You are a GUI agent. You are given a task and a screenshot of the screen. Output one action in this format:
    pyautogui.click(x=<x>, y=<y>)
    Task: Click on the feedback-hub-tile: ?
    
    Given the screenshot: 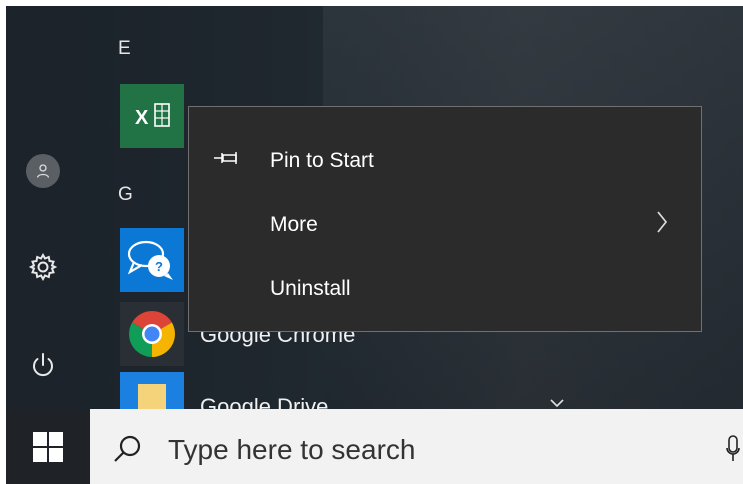 What is the action you would take?
    pyautogui.click(x=152, y=260)
    